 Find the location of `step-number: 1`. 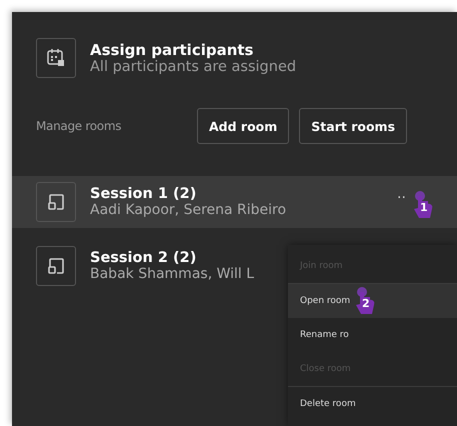

step-number: 1 is located at coordinates (424, 207).